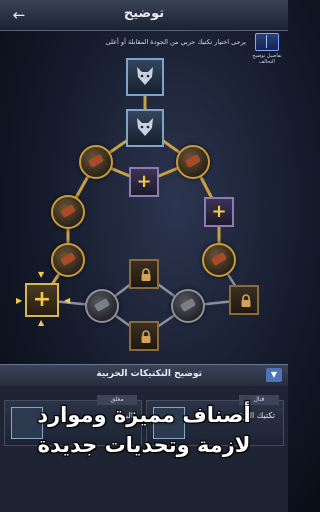 This screenshot has width=320, height=512. Describe the element at coordinates (41, 322) in the screenshot. I see `selection-arrow-icon: ▲` at that location.